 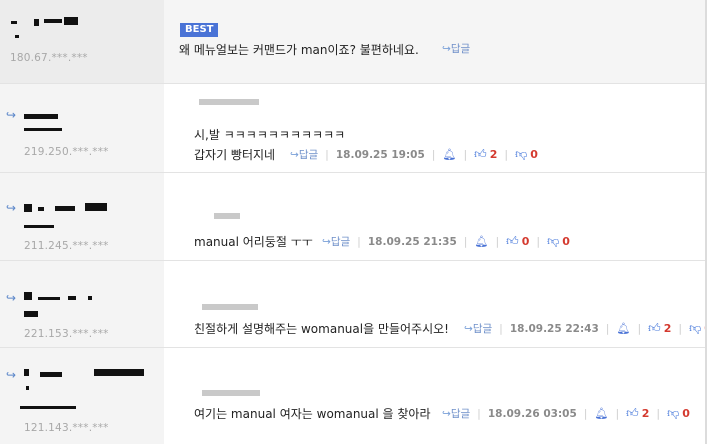 I want to click on ip-address: 121.143.***.***, so click(x=66, y=428).